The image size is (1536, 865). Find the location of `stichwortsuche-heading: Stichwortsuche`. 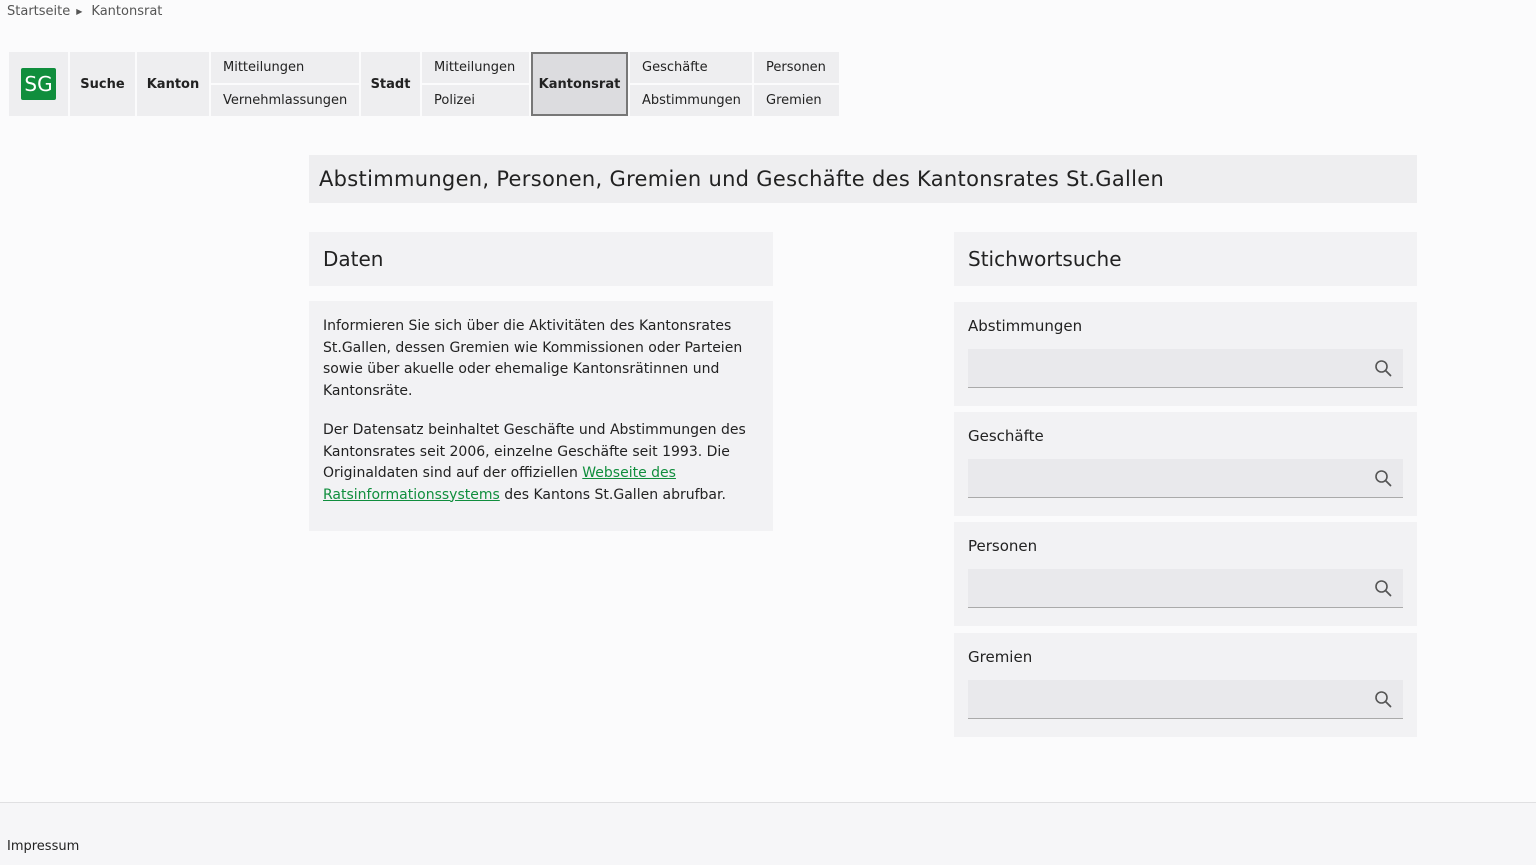

stichwortsuche-heading: Stichwortsuche is located at coordinates (1185, 259).